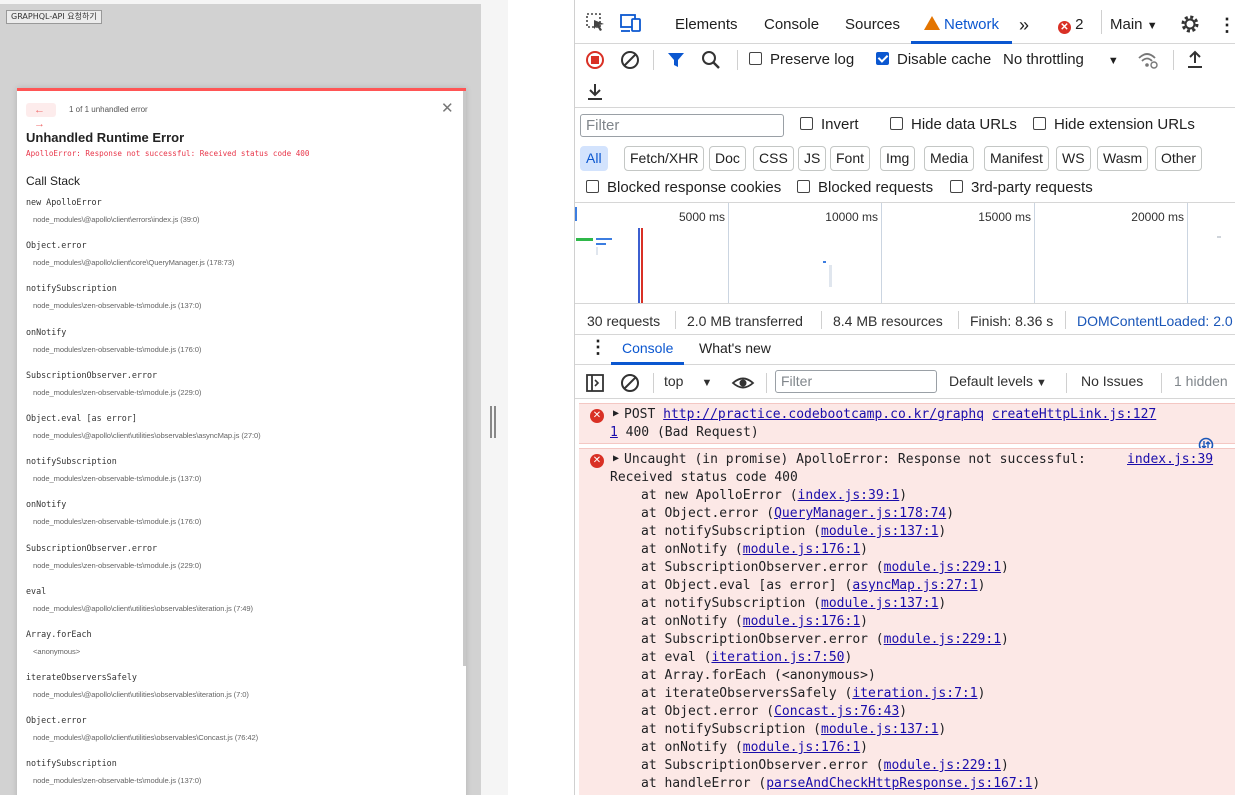 The height and width of the screenshot is (795, 1235). What do you see at coordinates (1190, 22) in the screenshot?
I see `gear-icon` at bounding box center [1190, 22].